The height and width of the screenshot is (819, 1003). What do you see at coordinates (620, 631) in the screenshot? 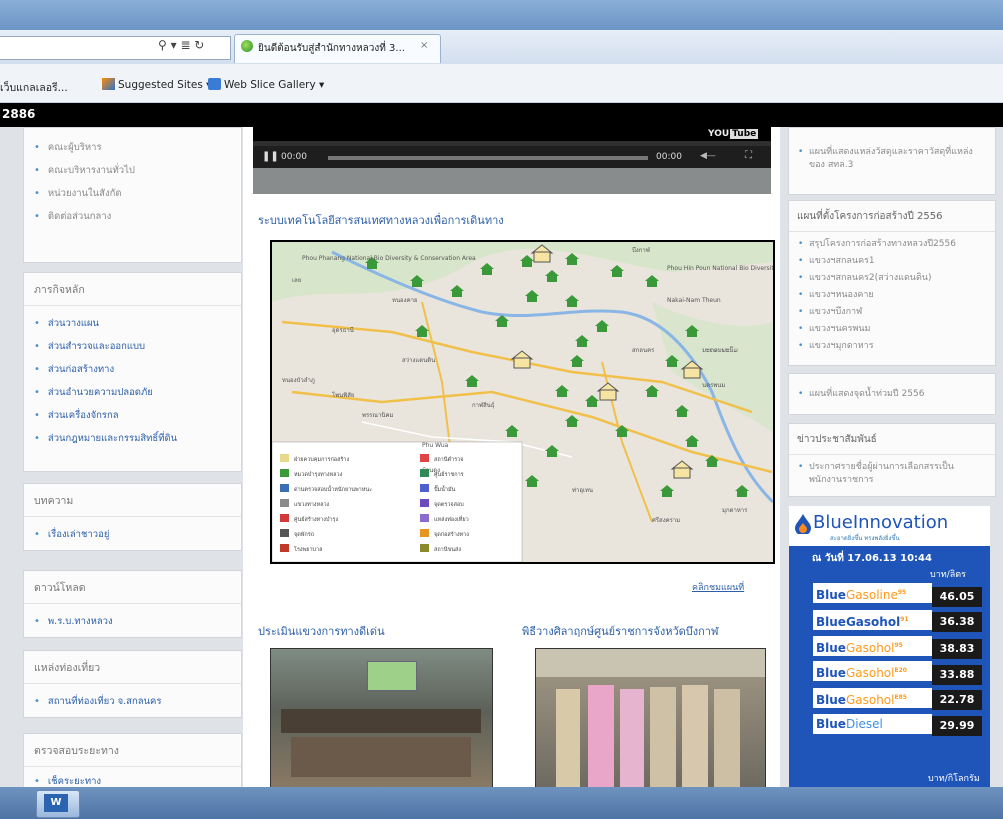
I see `news-title: พิธีวางศิลาฤกษ์ศูนย์ราชการจังหวัดบึงกาฬ` at bounding box center [620, 631].